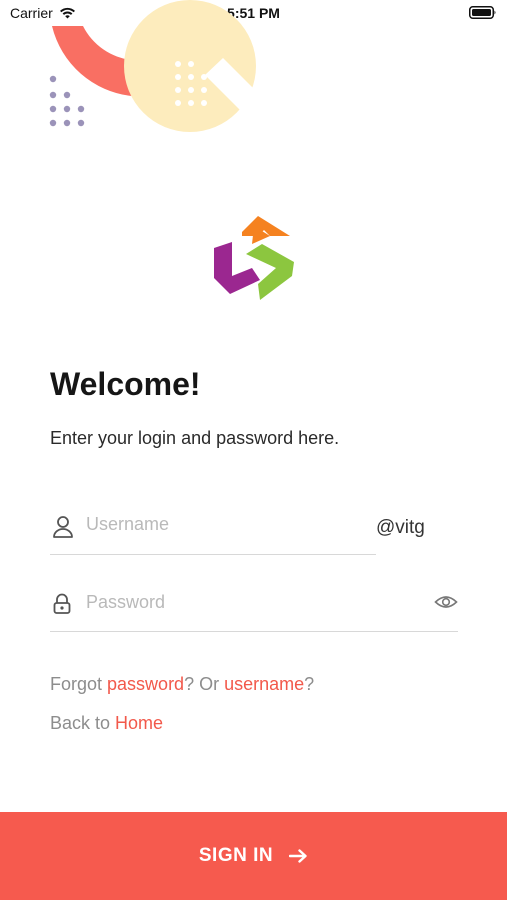 The image size is (507, 900). I want to click on back-prefix: Back to, so click(83, 723).